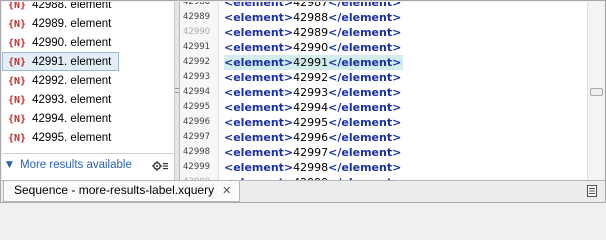  What do you see at coordinates (160, 166) in the screenshot?
I see `gear-list-icon` at bounding box center [160, 166].